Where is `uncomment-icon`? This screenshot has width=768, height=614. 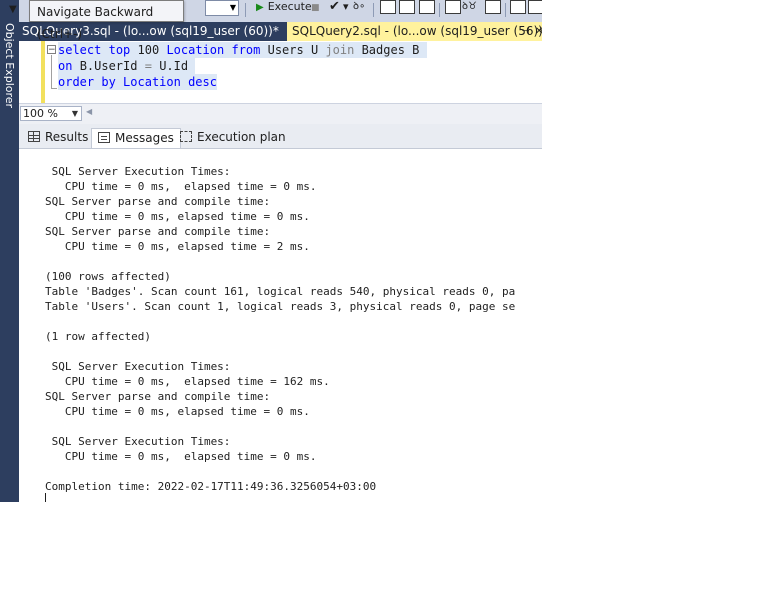
uncomment-icon is located at coordinates (535, 7).